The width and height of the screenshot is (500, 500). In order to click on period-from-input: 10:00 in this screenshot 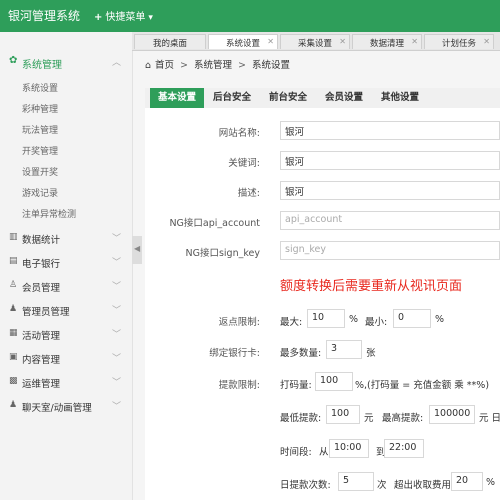, I will do `click(349, 448)`.